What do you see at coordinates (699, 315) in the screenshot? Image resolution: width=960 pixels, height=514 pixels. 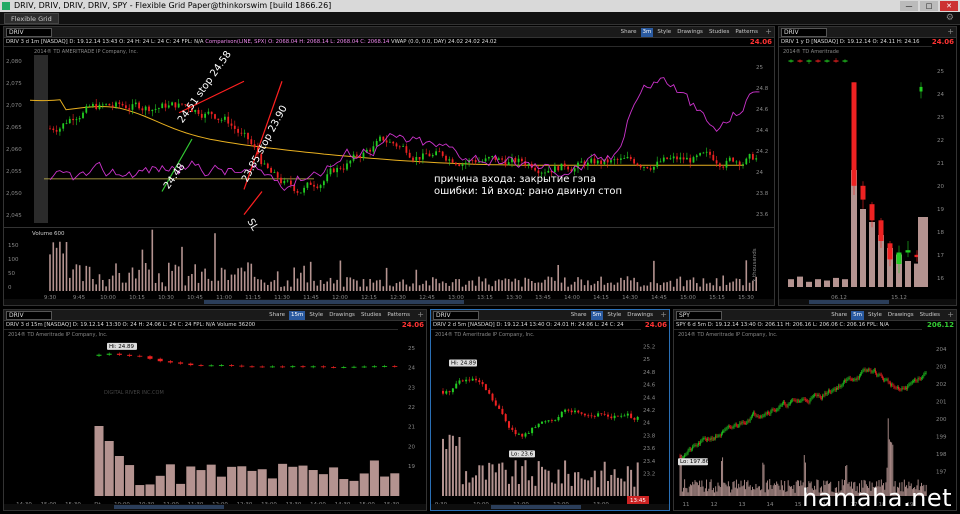 I see `symbol-input: SPY` at bounding box center [699, 315].